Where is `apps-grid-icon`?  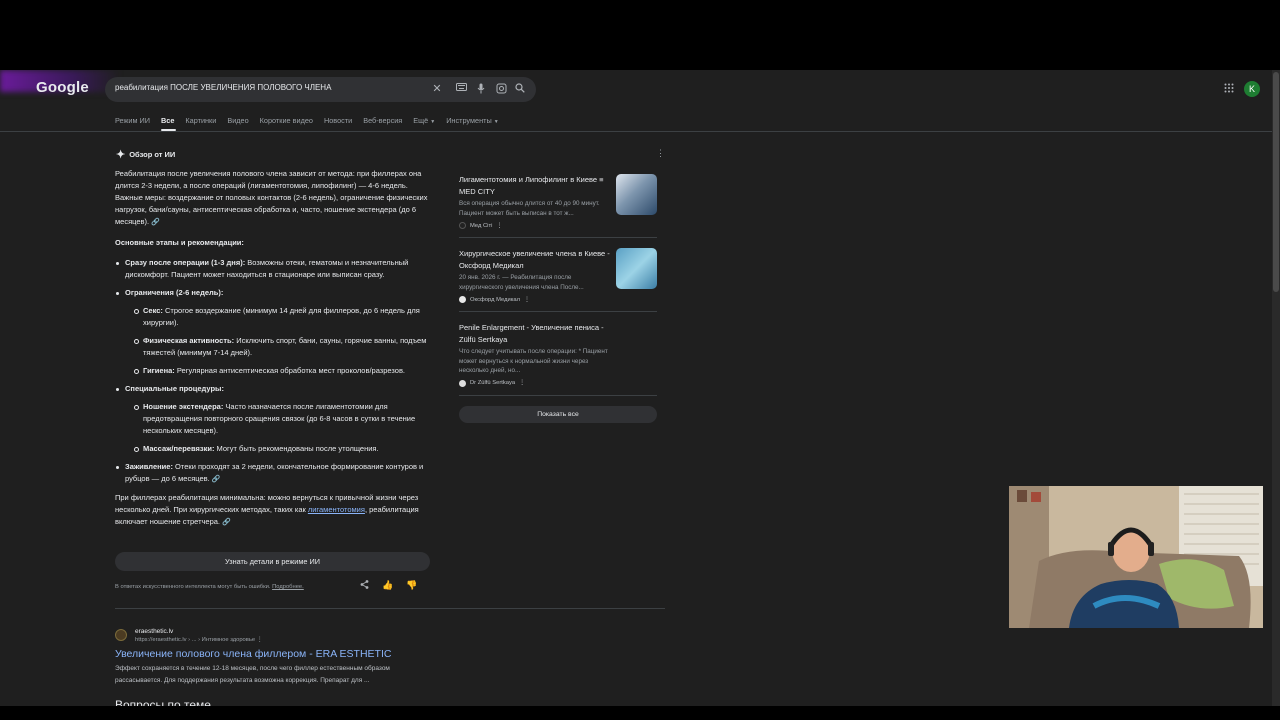
apps-grid-icon is located at coordinates (1230, 89).